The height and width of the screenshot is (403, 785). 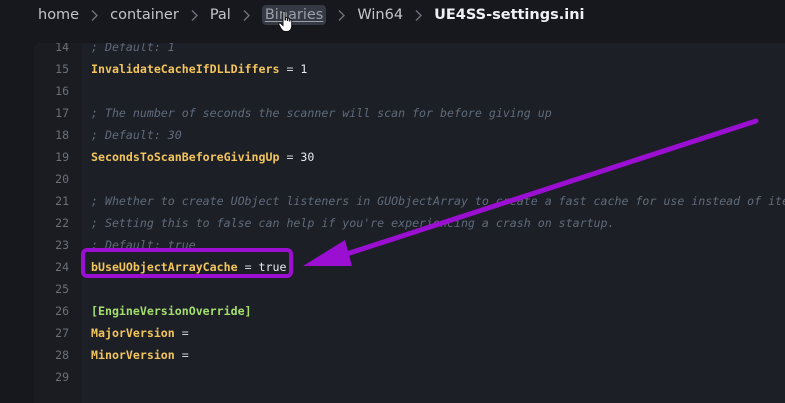 What do you see at coordinates (144, 15) in the screenshot?
I see `breadcrumb-container: container` at bounding box center [144, 15].